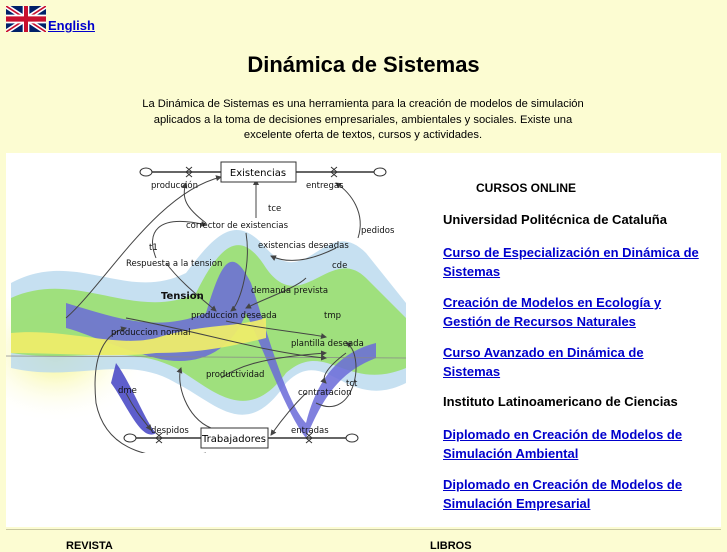 The width and height of the screenshot is (727, 552). I want to click on diagram-cde-label: cde, so click(339, 266).